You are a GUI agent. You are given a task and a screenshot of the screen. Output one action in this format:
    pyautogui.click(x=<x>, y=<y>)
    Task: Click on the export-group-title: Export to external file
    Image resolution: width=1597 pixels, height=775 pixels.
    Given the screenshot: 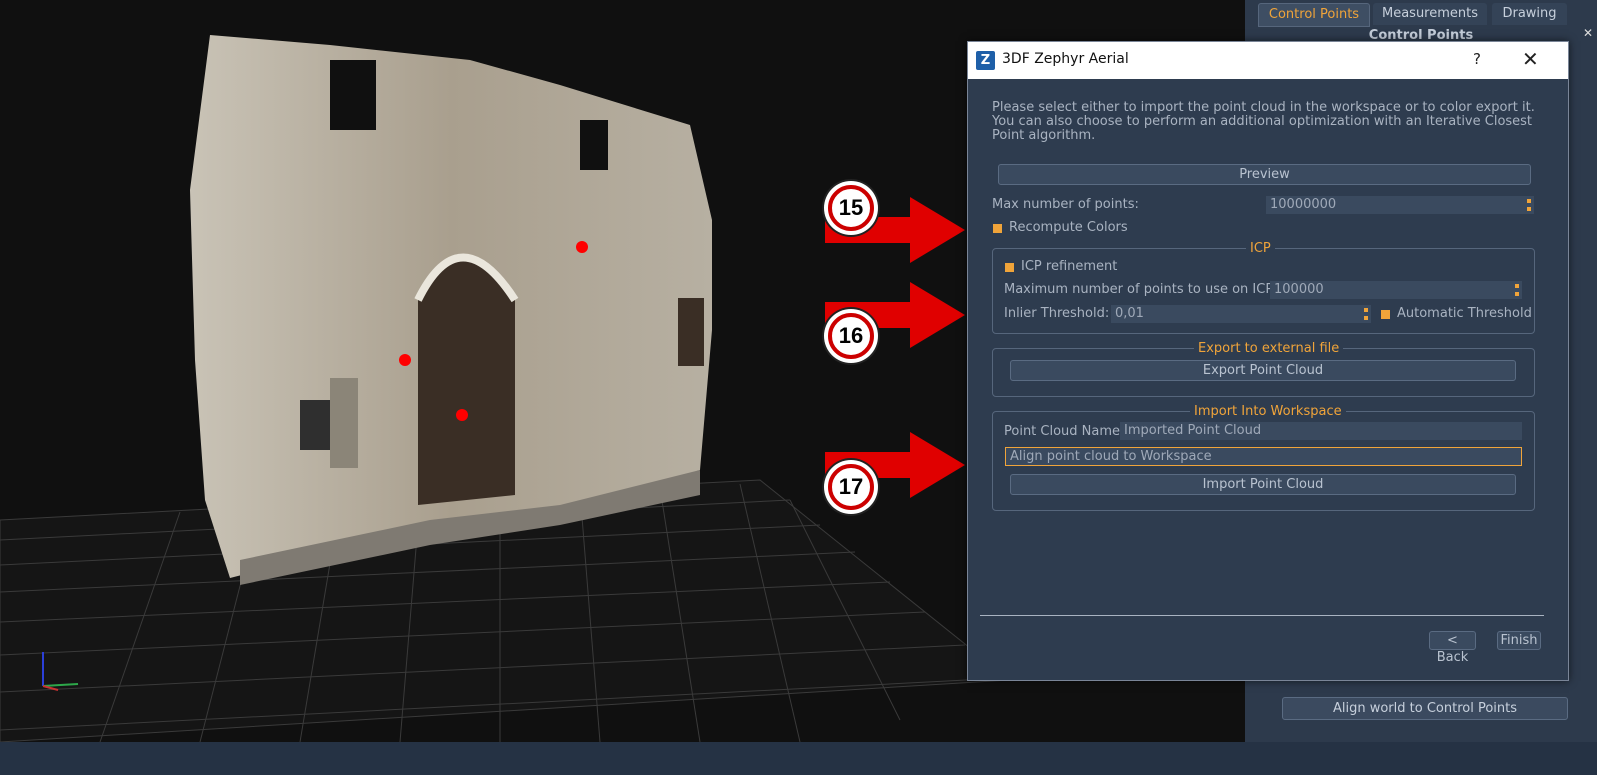 What is the action you would take?
    pyautogui.click(x=1269, y=348)
    